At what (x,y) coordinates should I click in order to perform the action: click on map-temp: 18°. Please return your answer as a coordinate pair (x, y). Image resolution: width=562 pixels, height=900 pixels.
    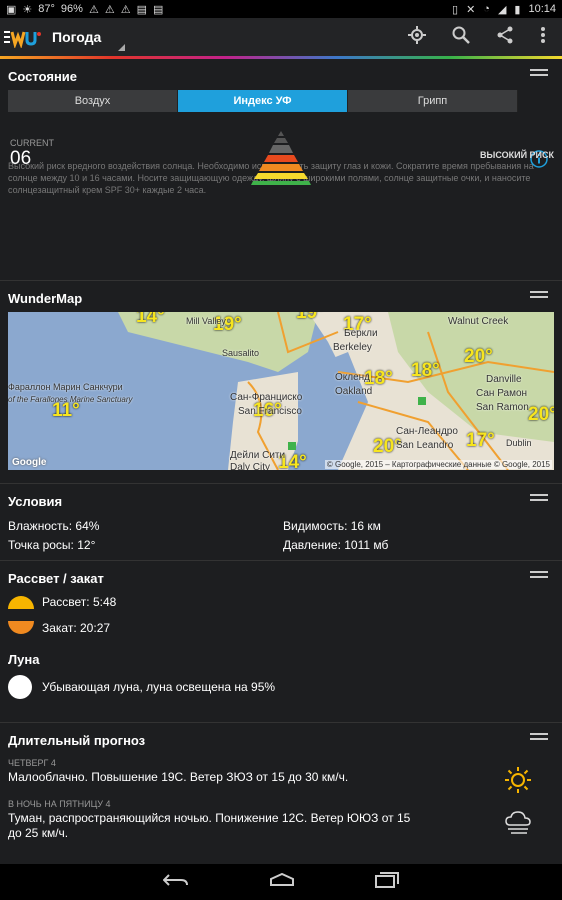
    Looking at the image, I should click on (425, 370).